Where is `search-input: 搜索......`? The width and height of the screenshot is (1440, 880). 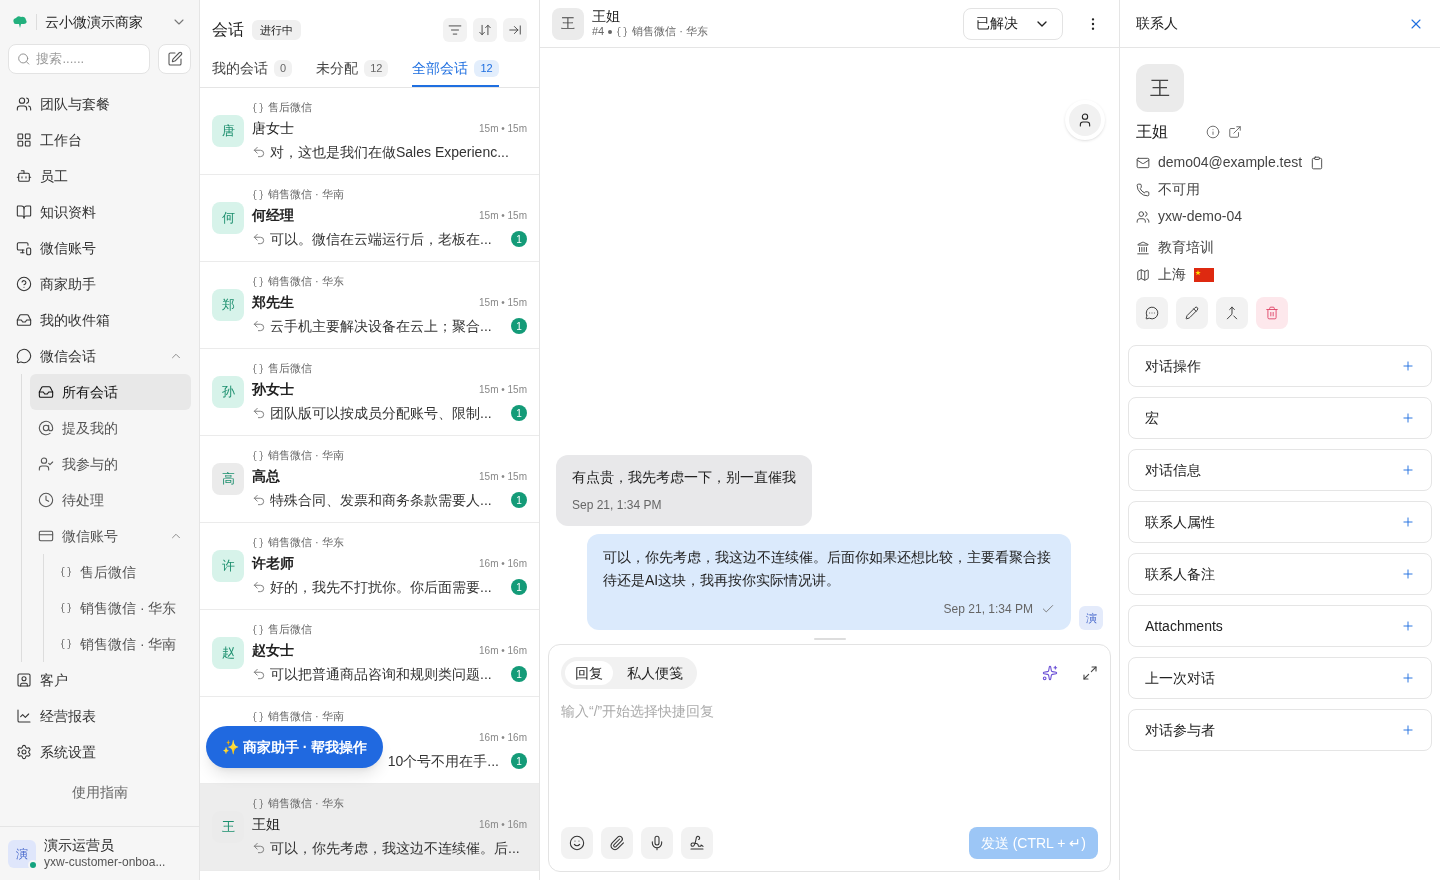
search-input: 搜索...... is located at coordinates (88, 59).